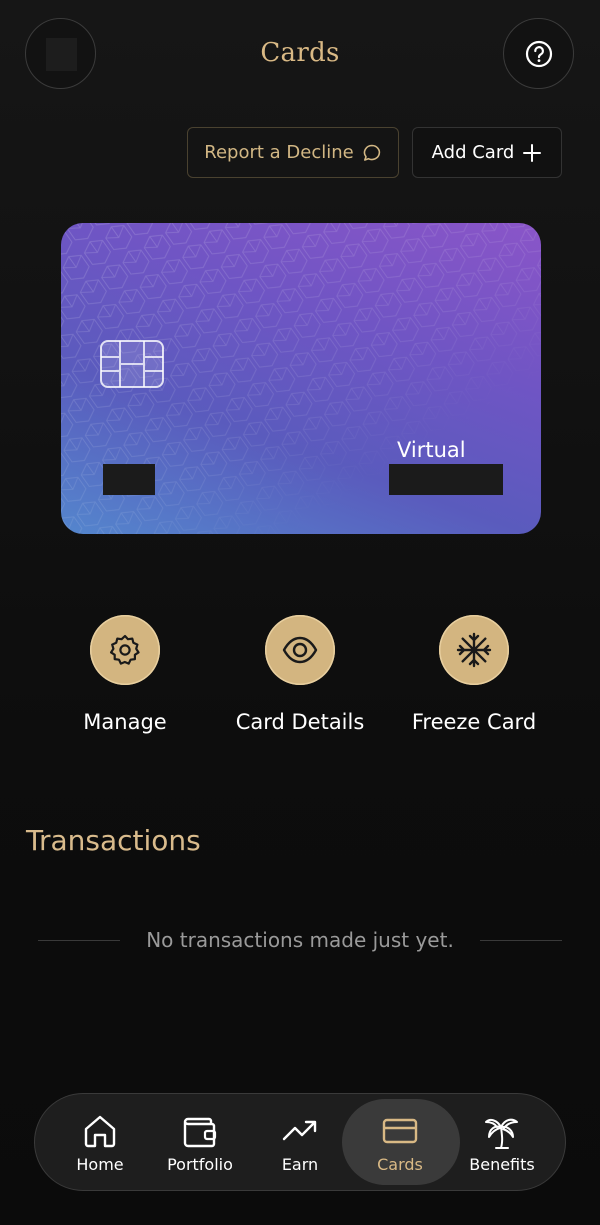 Image resolution: width=600 pixels, height=1225 pixels. Describe the element at coordinates (501, 1133) in the screenshot. I see `palm-tree-icon` at that location.